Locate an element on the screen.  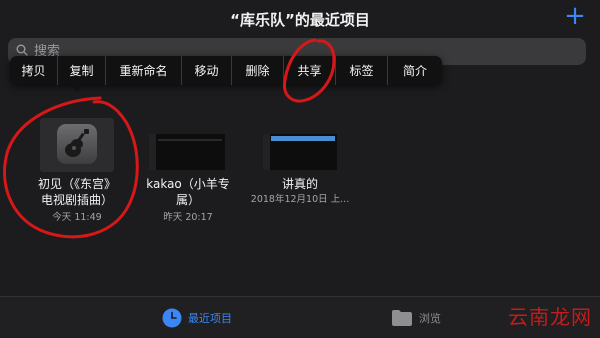
file-name-line1: 讲真的 is located at coordinates (299, 184).